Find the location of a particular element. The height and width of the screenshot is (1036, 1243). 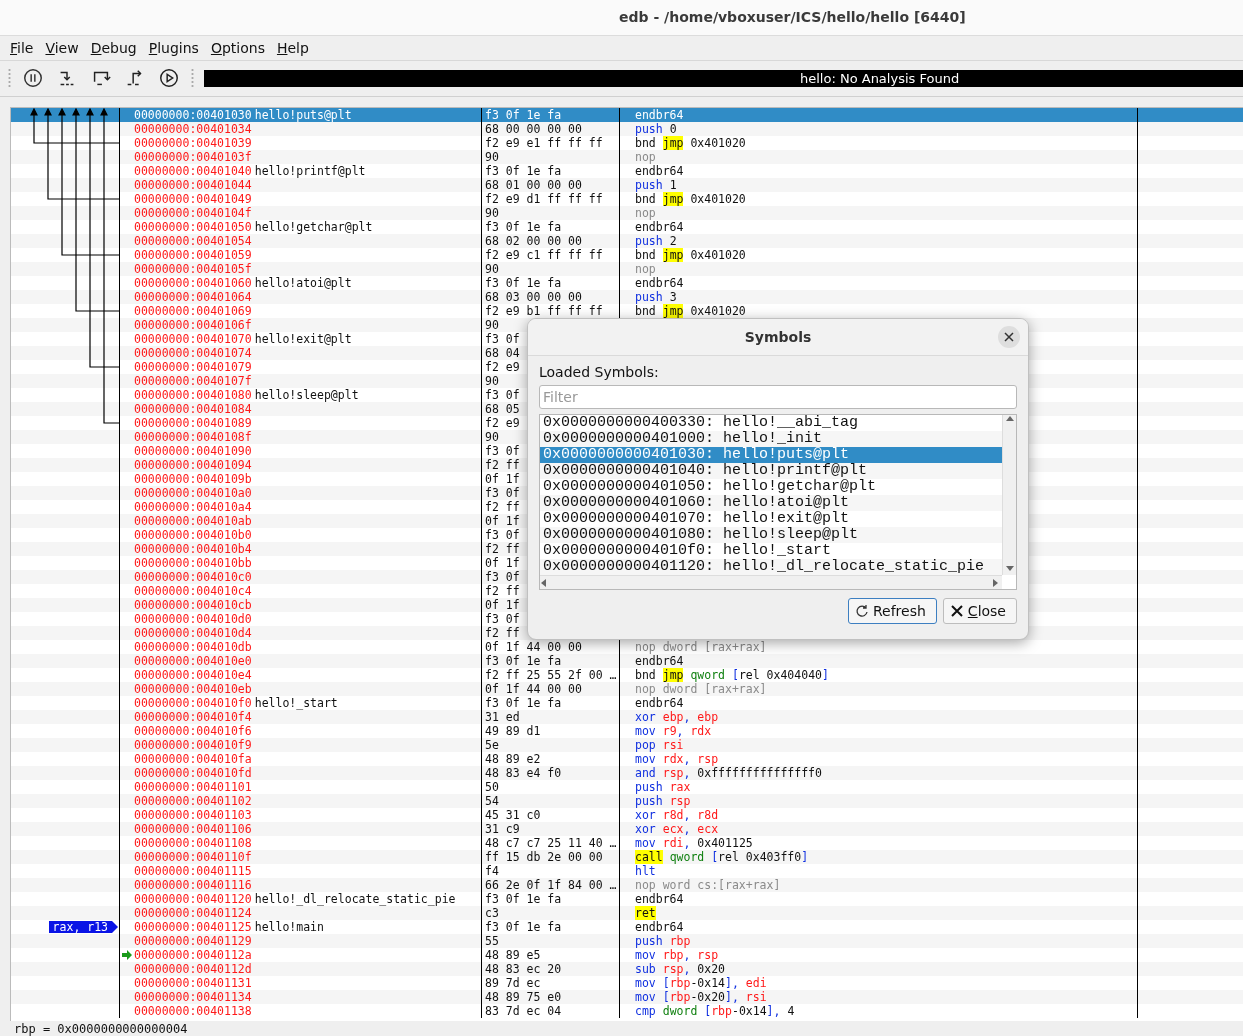

address-text: 00000000:004010f6 is located at coordinates (193, 730).